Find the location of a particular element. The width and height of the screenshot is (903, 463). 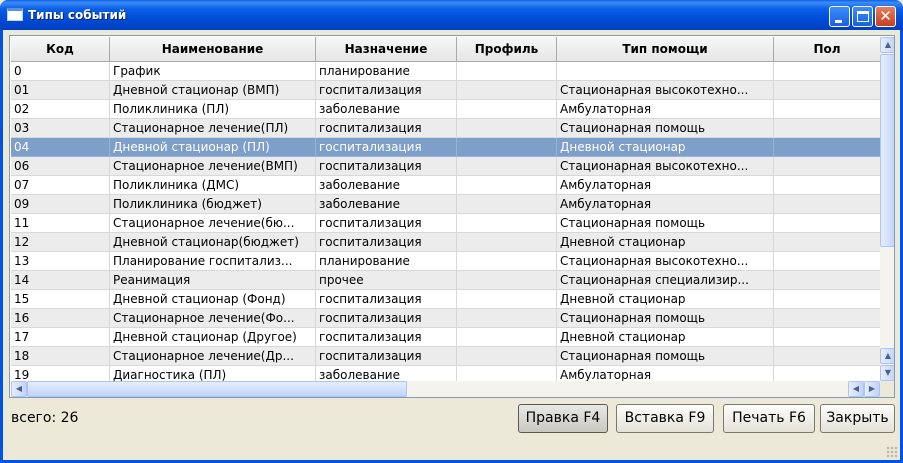

cell-code: 15 is located at coordinates (60, 299).